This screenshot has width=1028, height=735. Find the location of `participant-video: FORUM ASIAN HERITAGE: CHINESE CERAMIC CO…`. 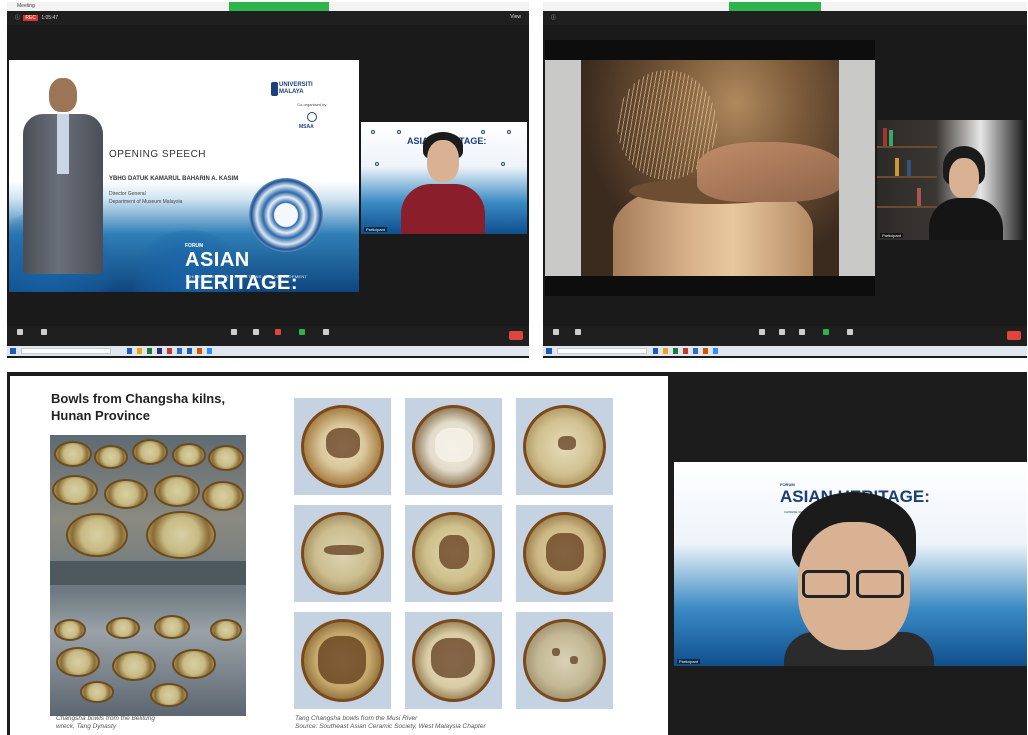

participant-video: FORUM ASIAN HERITAGE: CHINESE CERAMIC CO… is located at coordinates (850, 564).